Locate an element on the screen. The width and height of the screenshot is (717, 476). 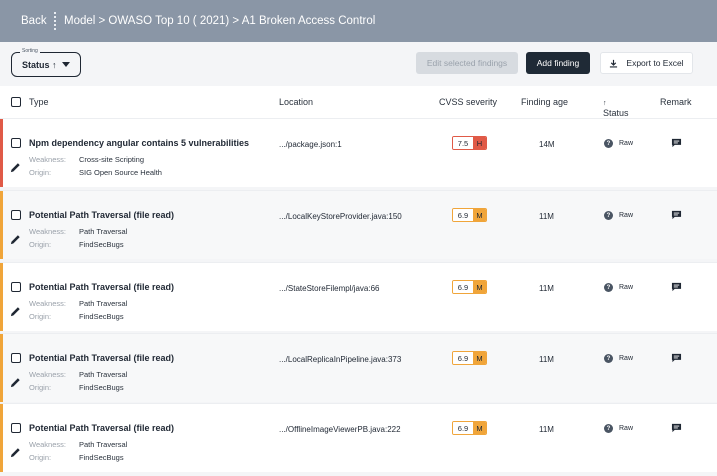
cvss-badge: 7.5 H is located at coordinates (469, 143).